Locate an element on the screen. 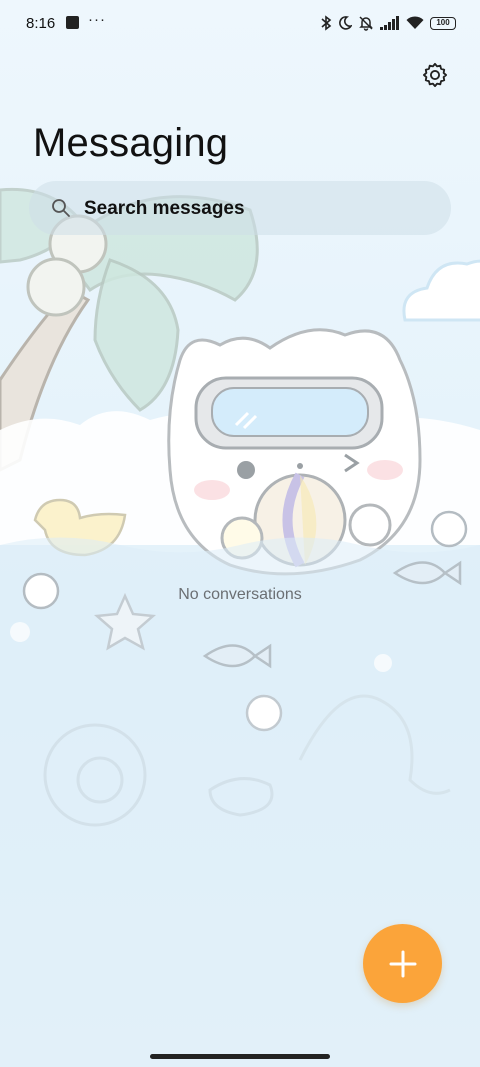 The width and height of the screenshot is (480, 1067). battery-icon: 100 is located at coordinates (443, 23).